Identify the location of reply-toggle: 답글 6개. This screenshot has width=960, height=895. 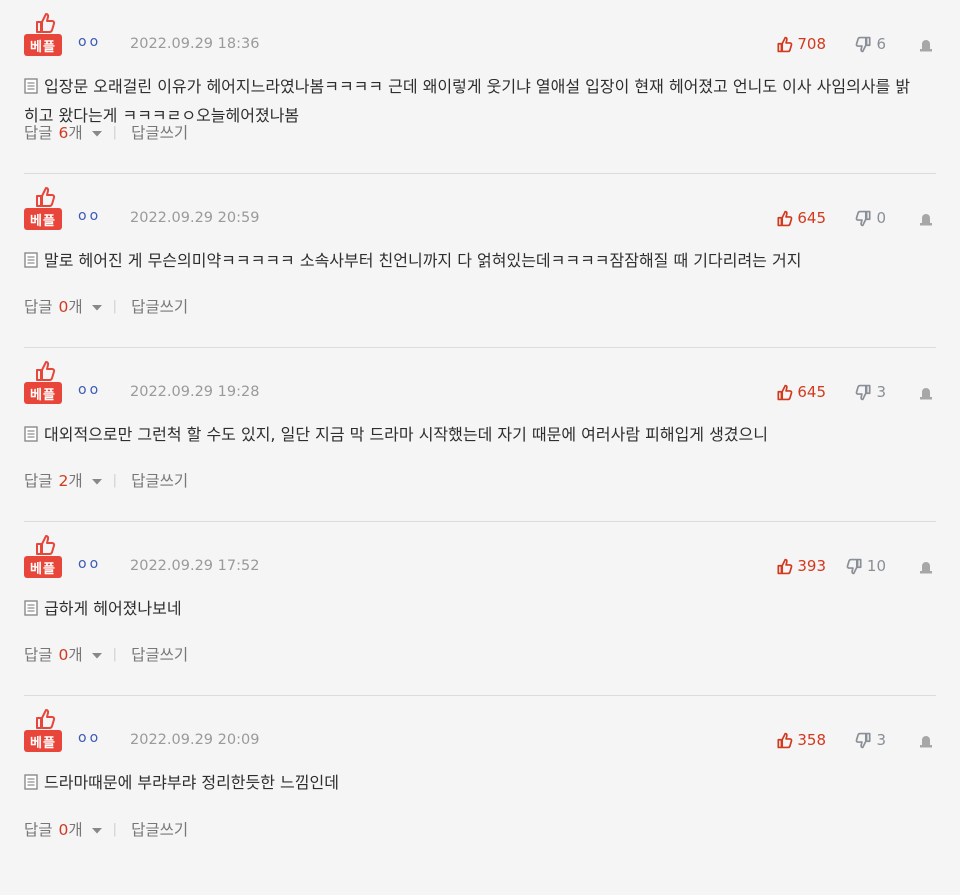
(68, 132).